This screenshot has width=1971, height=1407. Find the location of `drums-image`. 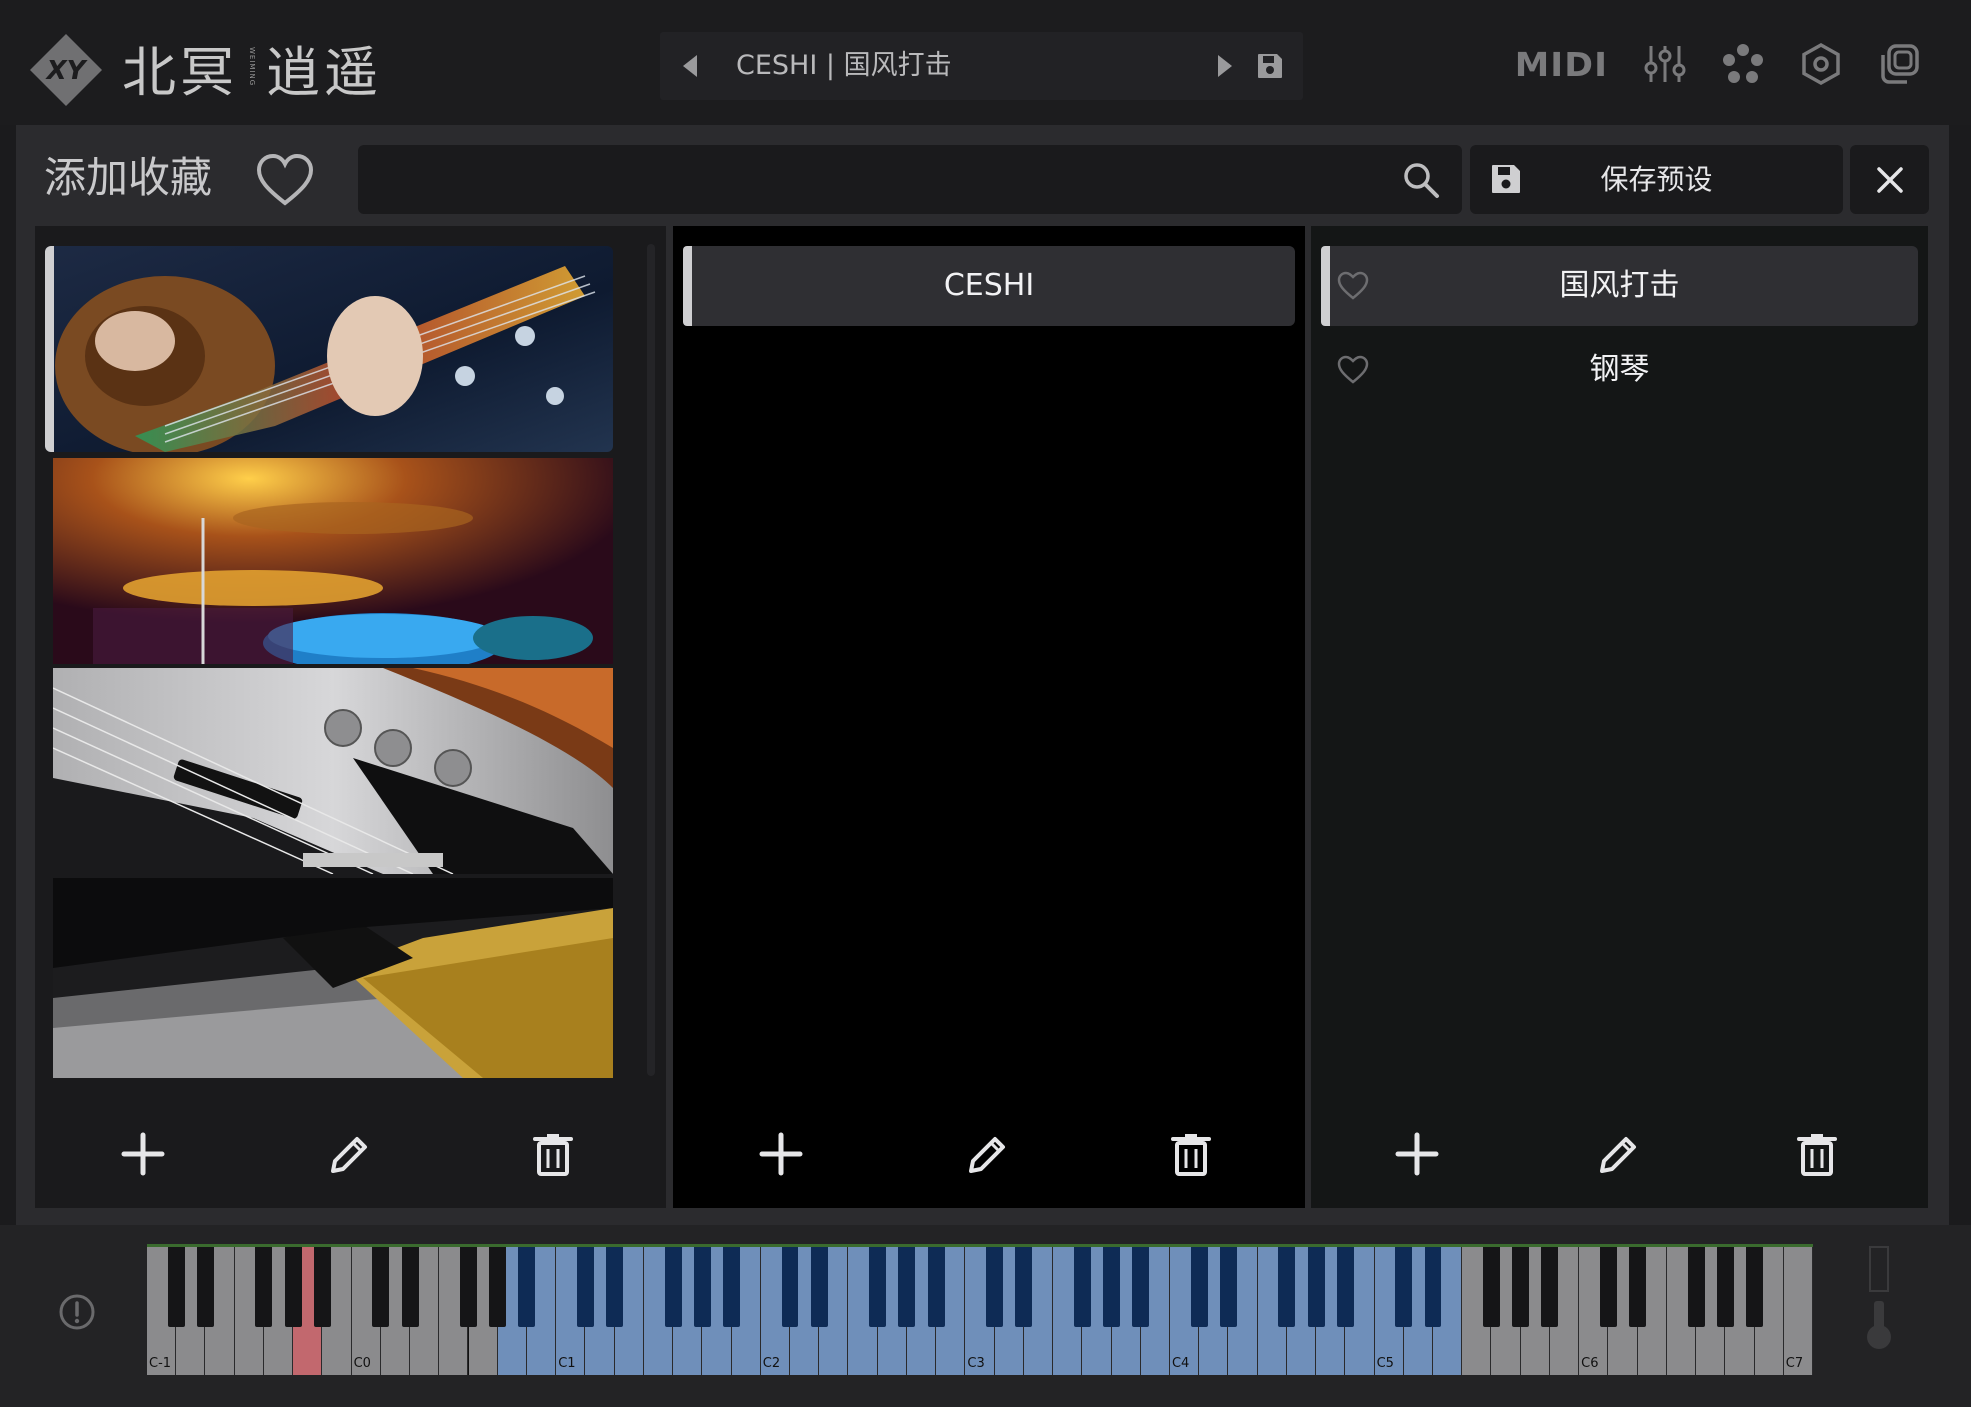

drums-image is located at coordinates (333, 561).